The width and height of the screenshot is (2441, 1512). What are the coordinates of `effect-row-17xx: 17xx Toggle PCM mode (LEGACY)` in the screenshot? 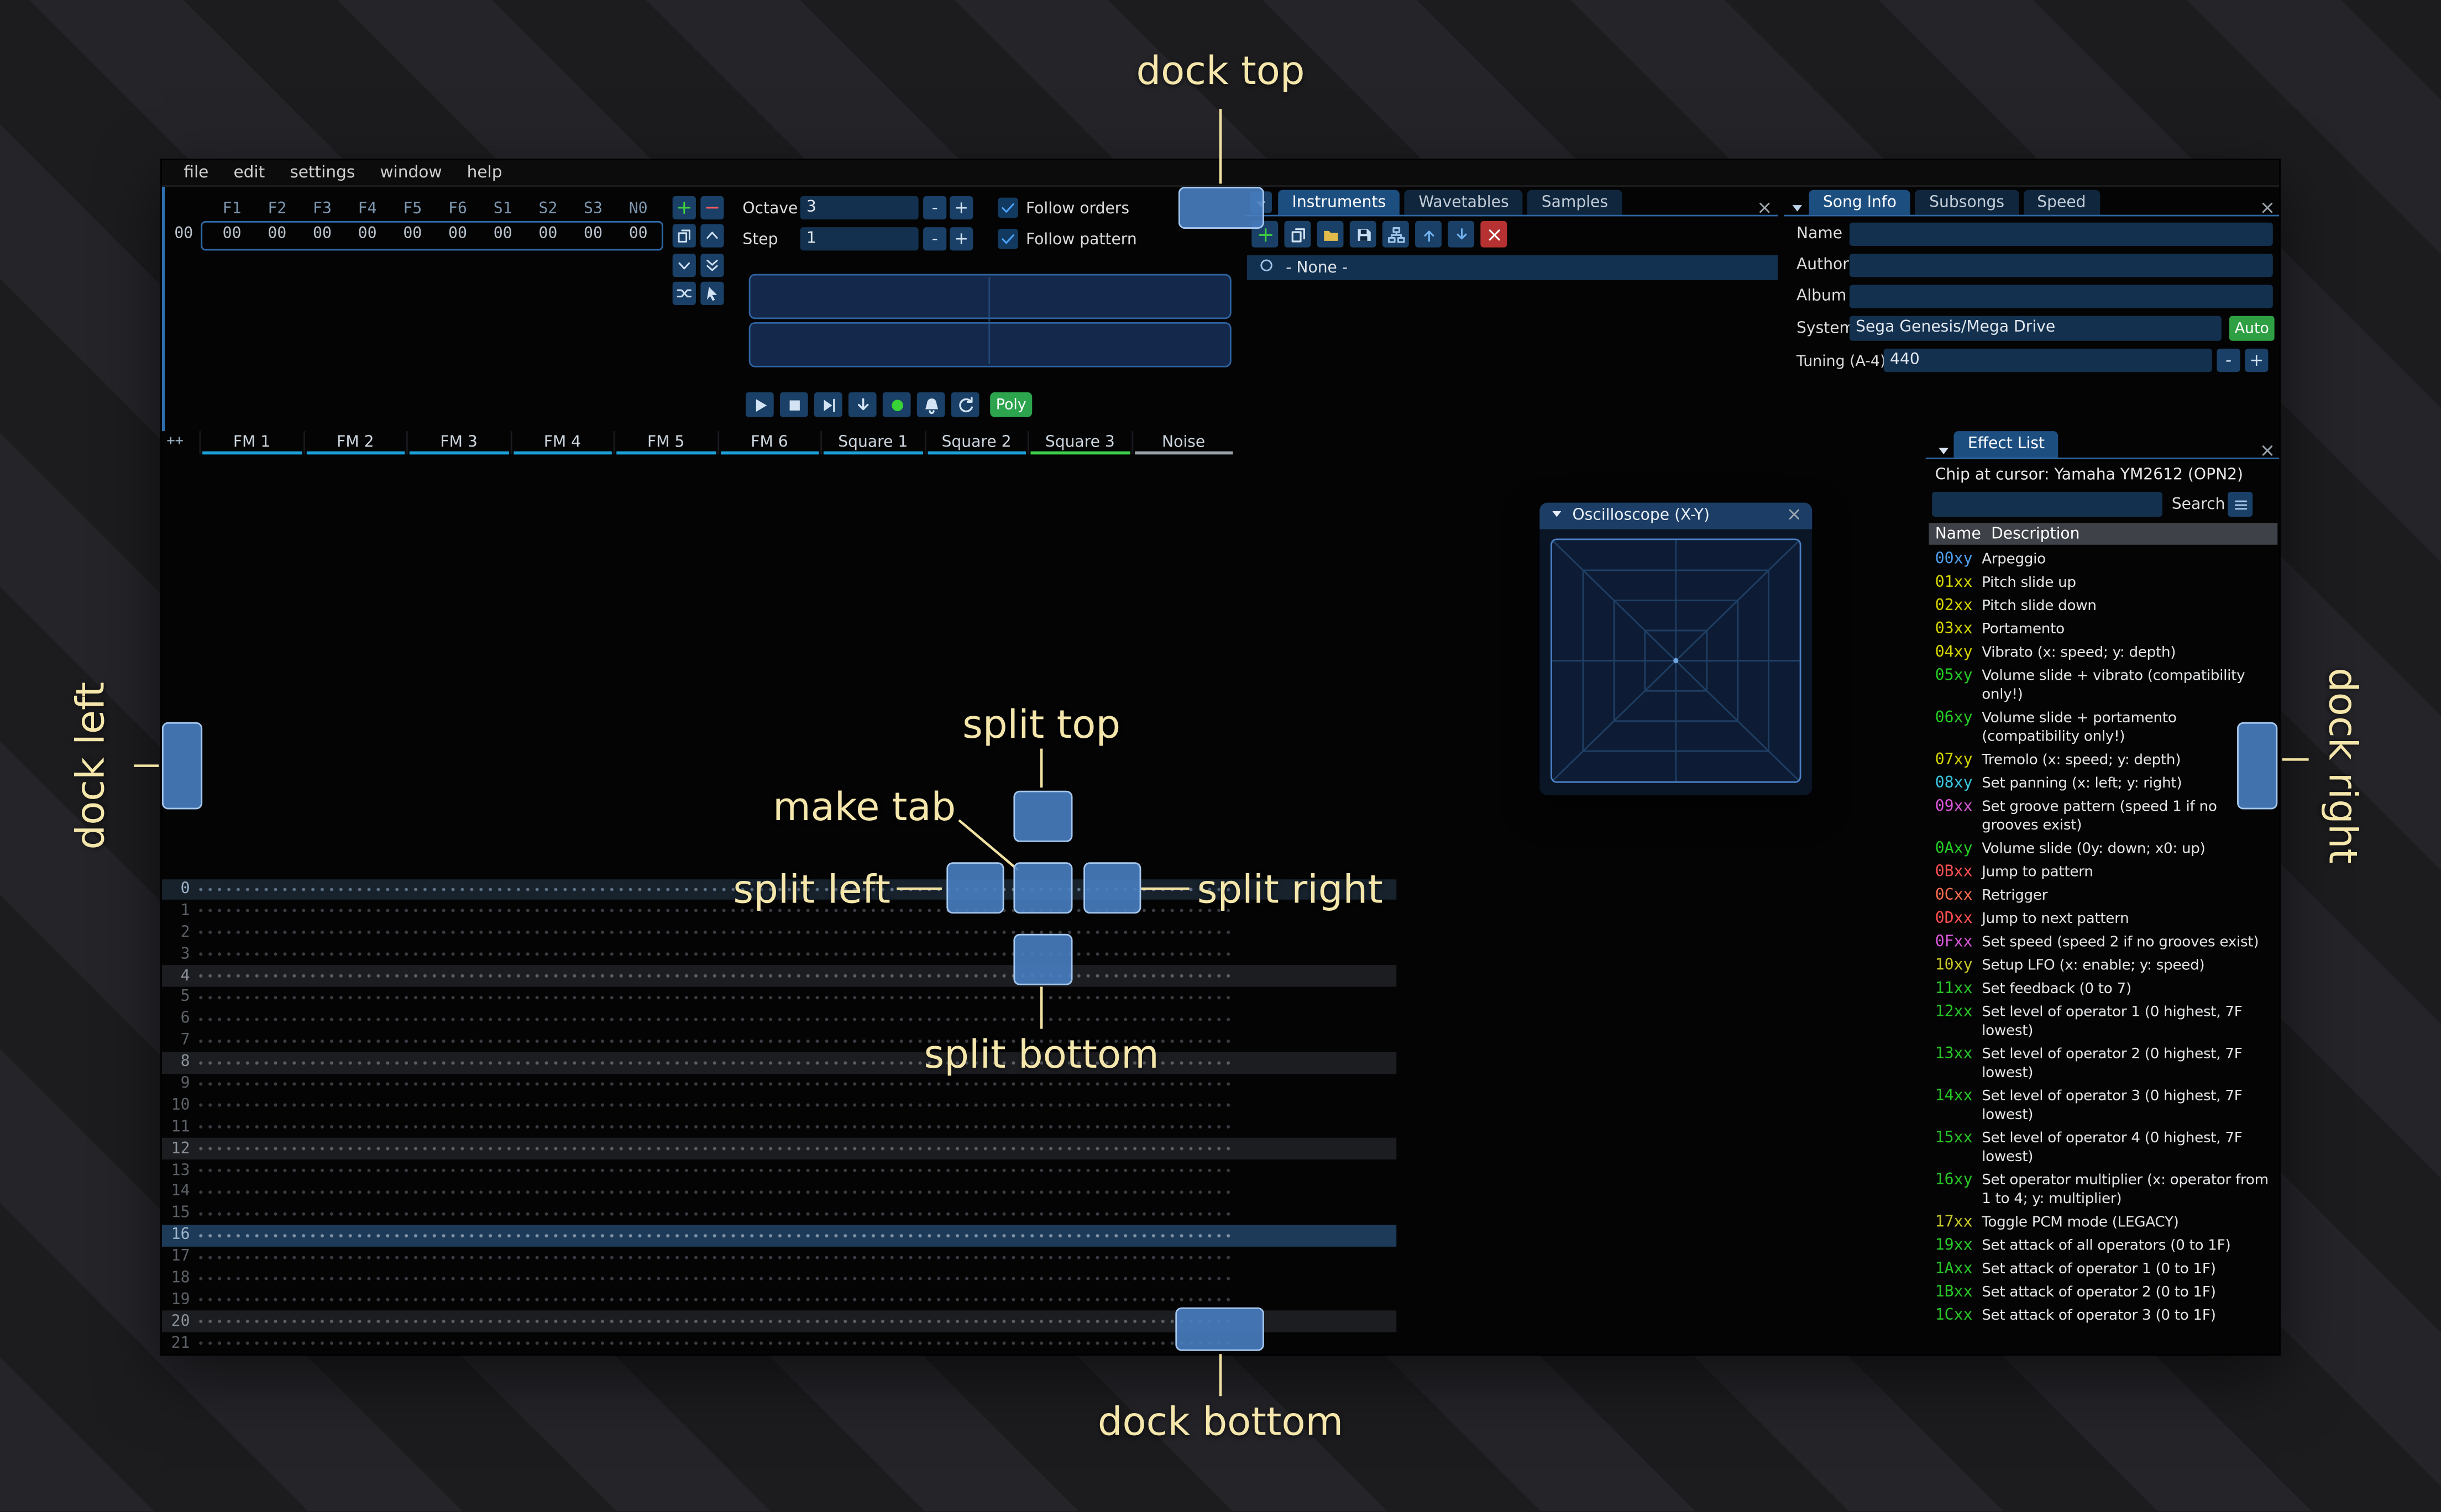 It's located at (2103, 1223).